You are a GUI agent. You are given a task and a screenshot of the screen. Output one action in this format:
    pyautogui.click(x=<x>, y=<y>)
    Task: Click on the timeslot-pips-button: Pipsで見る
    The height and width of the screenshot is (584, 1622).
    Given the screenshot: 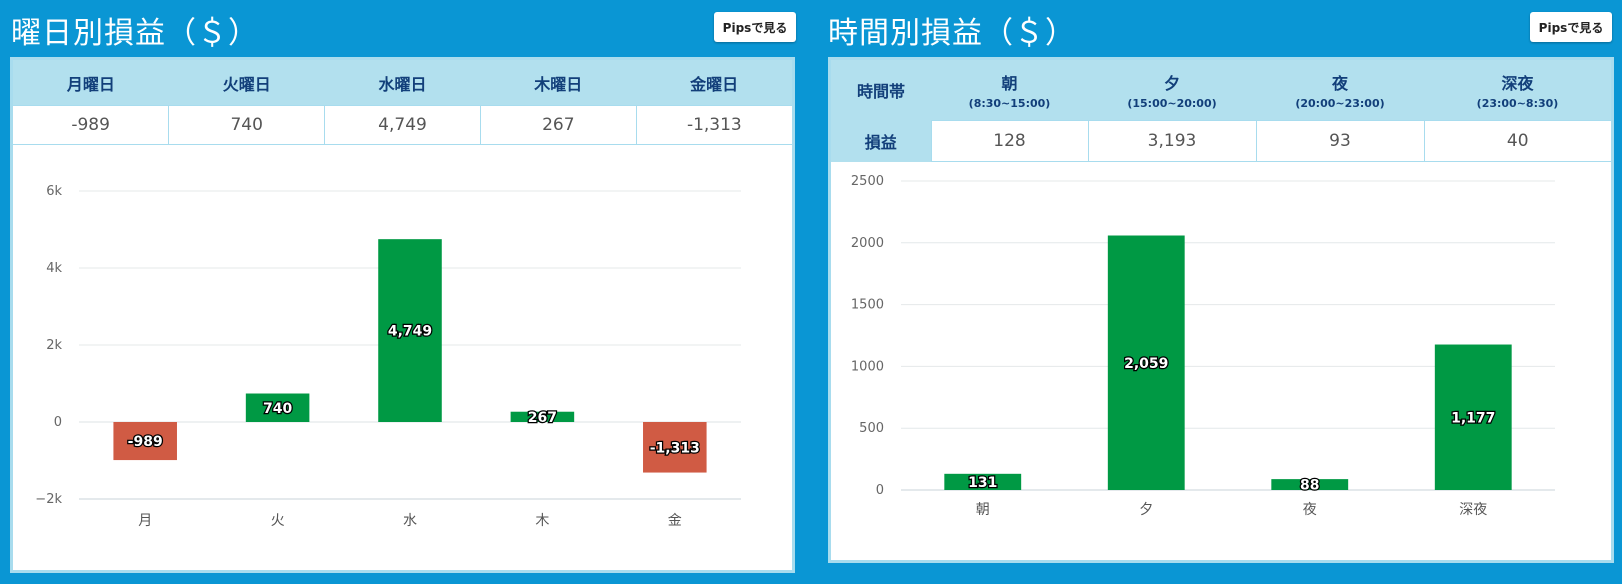 What is the action you would take?
    pyautogui.click(x=1571, y=27)
    